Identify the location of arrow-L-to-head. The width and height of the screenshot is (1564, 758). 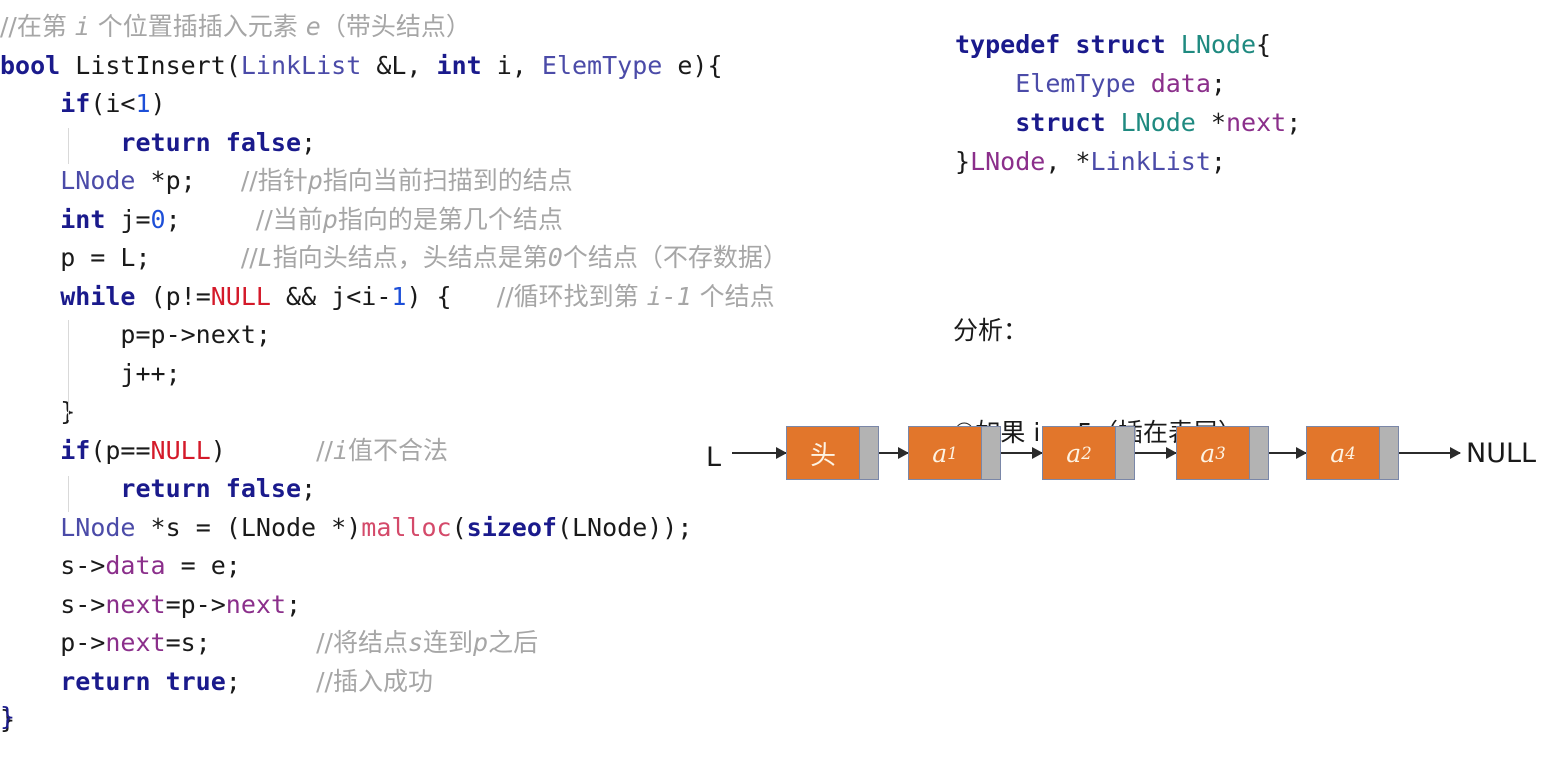
(759, 453).